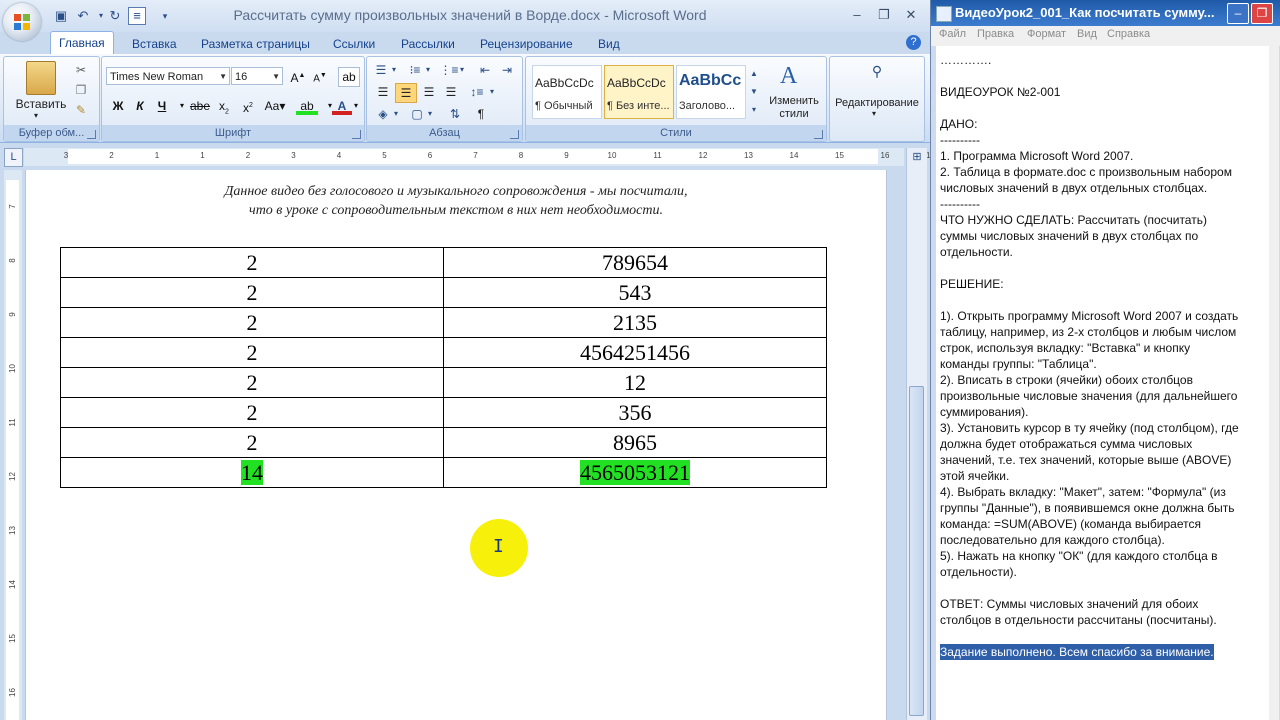 Image resolution: width=1280 pixels, height=720 pixels. What do you see at coordinates (477, 157) in the screenshot?
I see `horizontal-ruler: 3211234567891011121314151617` at bounding box center [477, 157].